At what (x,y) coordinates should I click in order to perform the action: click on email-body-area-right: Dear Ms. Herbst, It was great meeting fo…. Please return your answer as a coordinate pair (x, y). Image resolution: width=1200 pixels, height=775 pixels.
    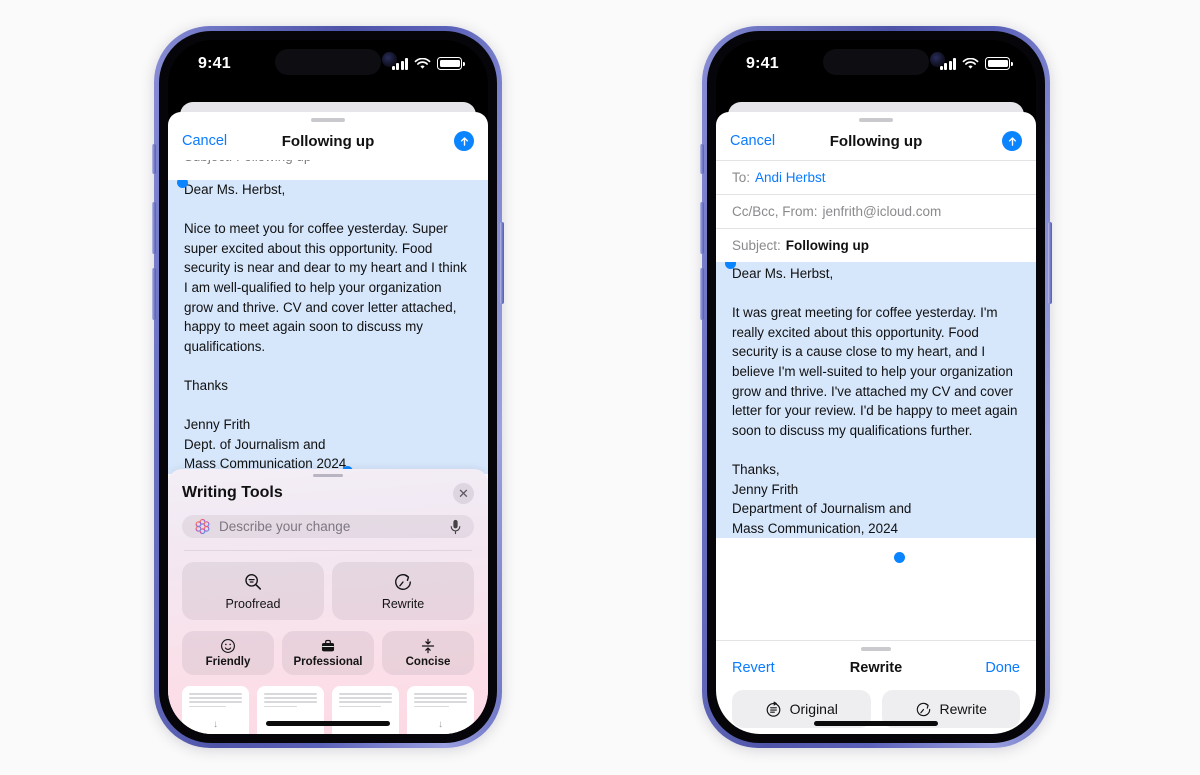
    Looking at the image, I should click on (876, 451).